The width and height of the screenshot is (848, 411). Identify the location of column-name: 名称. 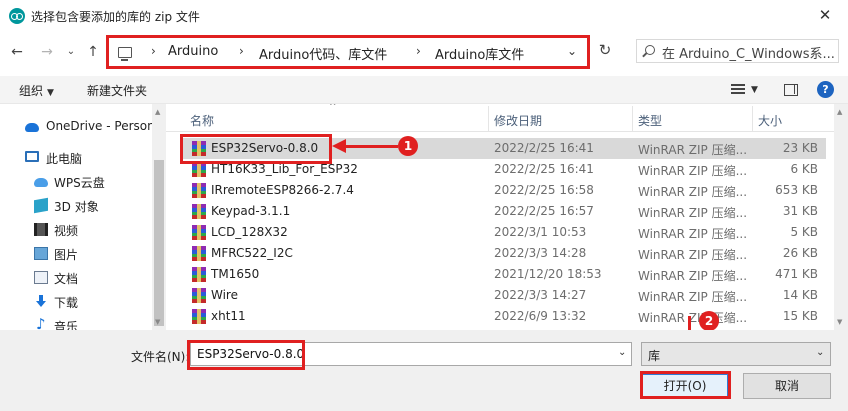
(202, 120).